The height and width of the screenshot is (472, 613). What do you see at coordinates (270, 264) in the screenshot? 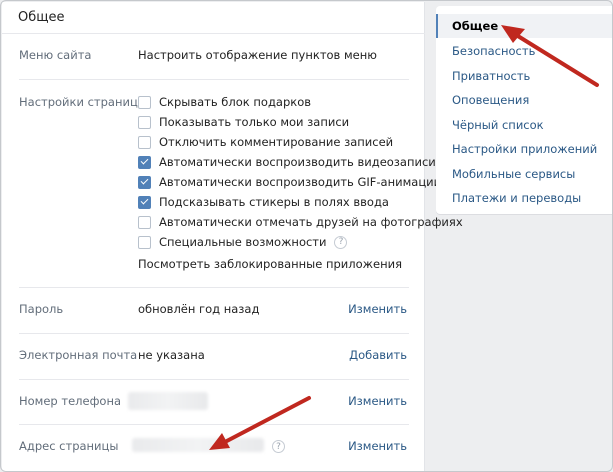
I see `blocked-apps-link: Посмотреть заблокированные приложения` at bounding box center [270, 264].